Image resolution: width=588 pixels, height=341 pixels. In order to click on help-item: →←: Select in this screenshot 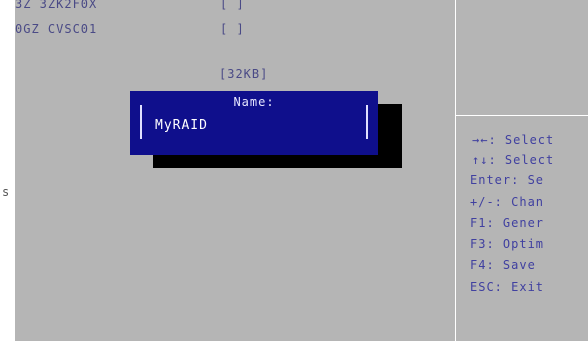, I will do `click(513, 140)`.